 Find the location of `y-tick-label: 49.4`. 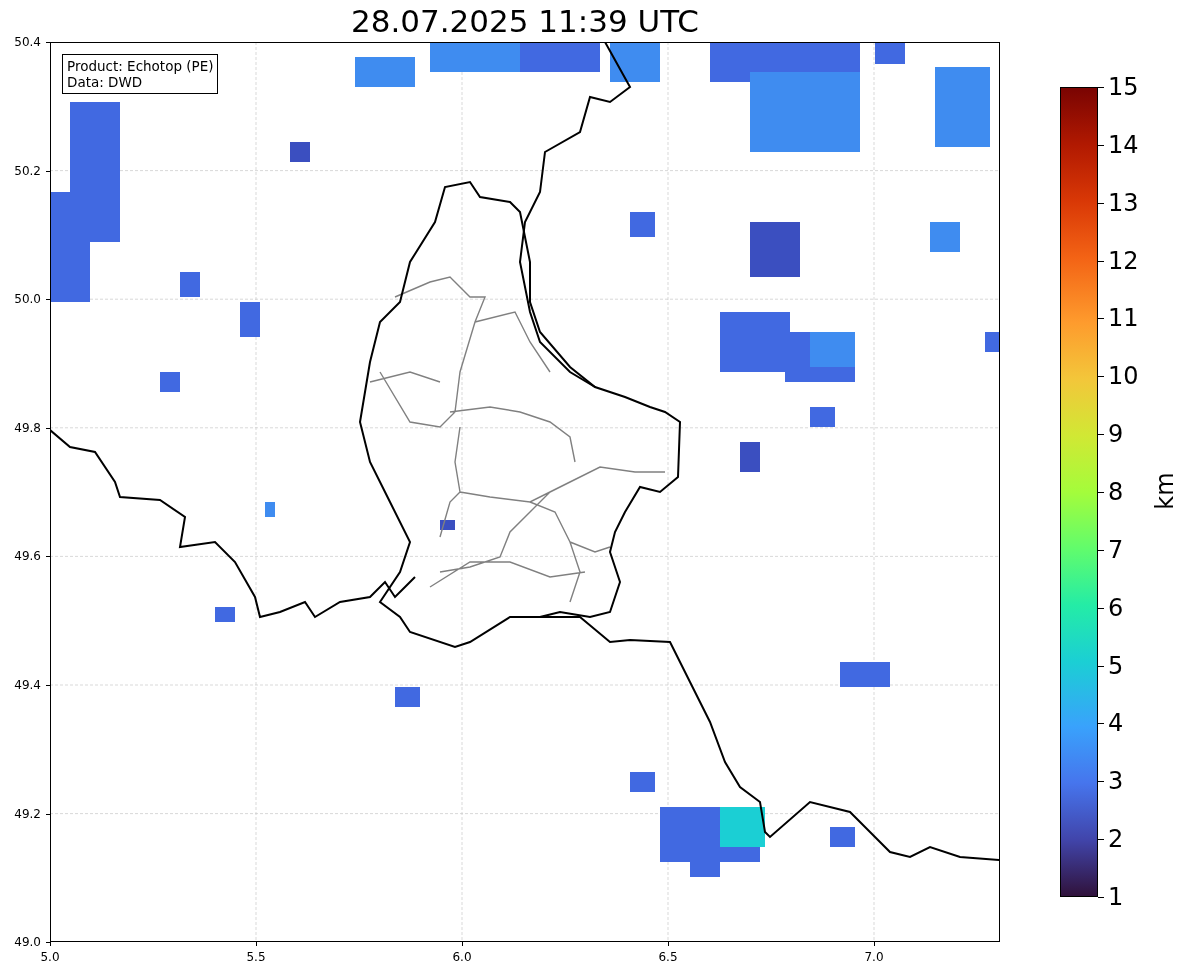

y-tick-label: 49.4 is located at coordinates (27, 685).